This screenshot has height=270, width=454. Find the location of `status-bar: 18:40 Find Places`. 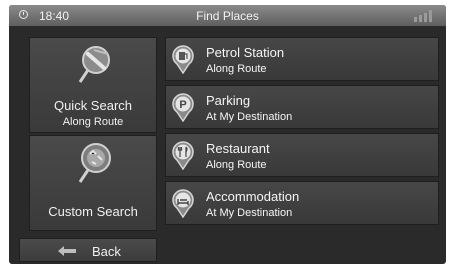

status-bar: 18:40 Find Places is located at coordinates (227, 15).